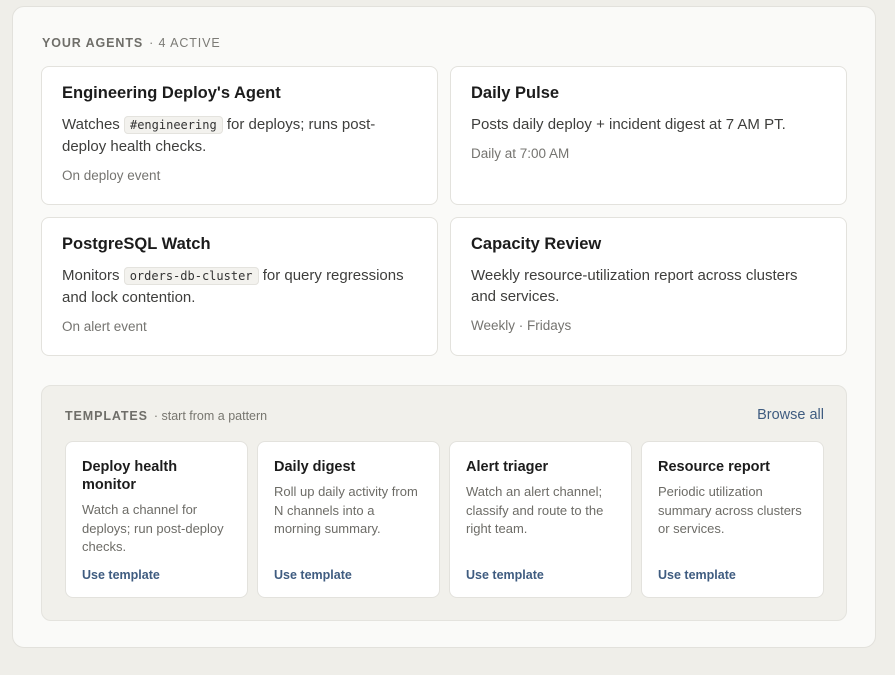 This screenshot has width=895, height=675. Describe the element at coordinates (536, 244) in the screenshot. I see `agent-title: Capacity Review` at that location.